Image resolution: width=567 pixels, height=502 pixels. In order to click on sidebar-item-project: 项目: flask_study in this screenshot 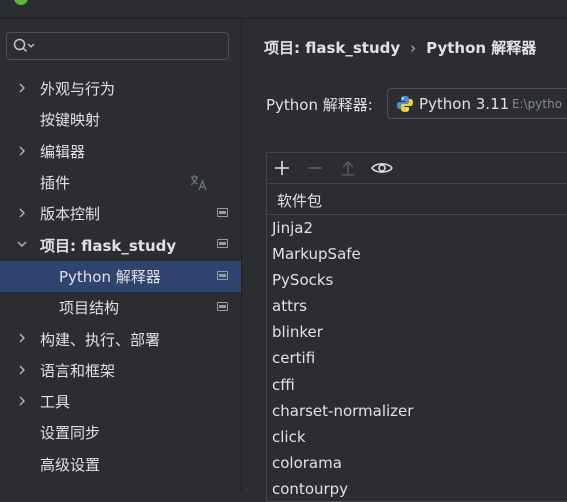, I will do `click(120, 244)`.